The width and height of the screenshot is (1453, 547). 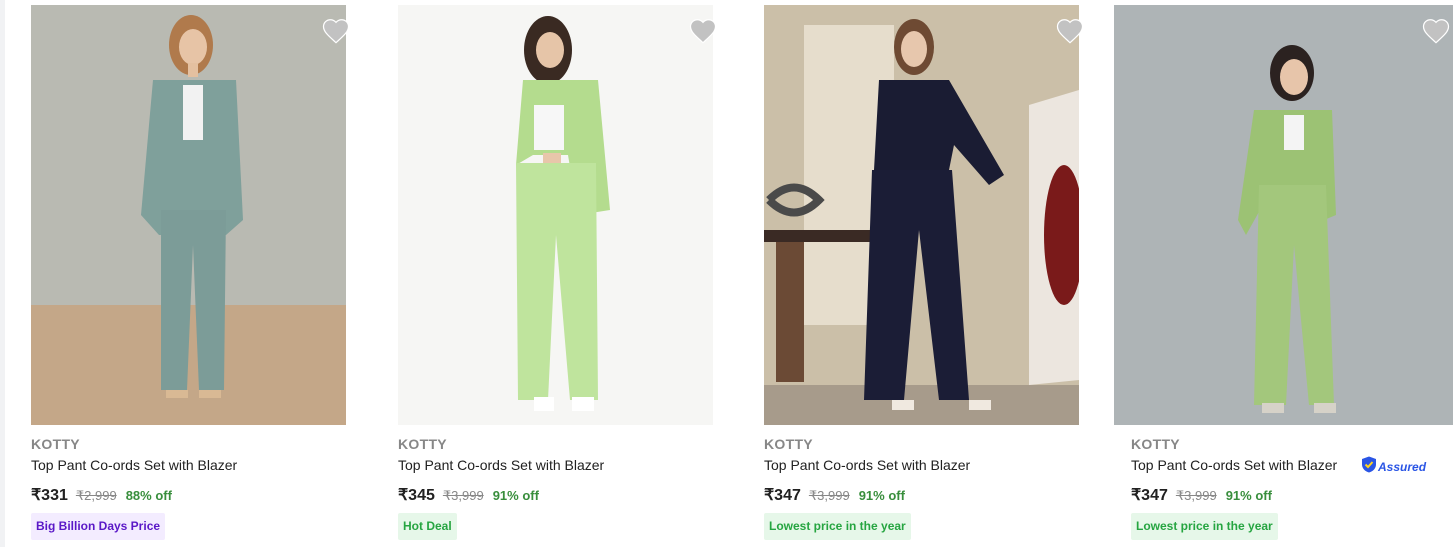 What do you see at coordinates (1402, 467) in the screenshot?
I see `assured-label: Assured` at bounding box center [1402, 467].